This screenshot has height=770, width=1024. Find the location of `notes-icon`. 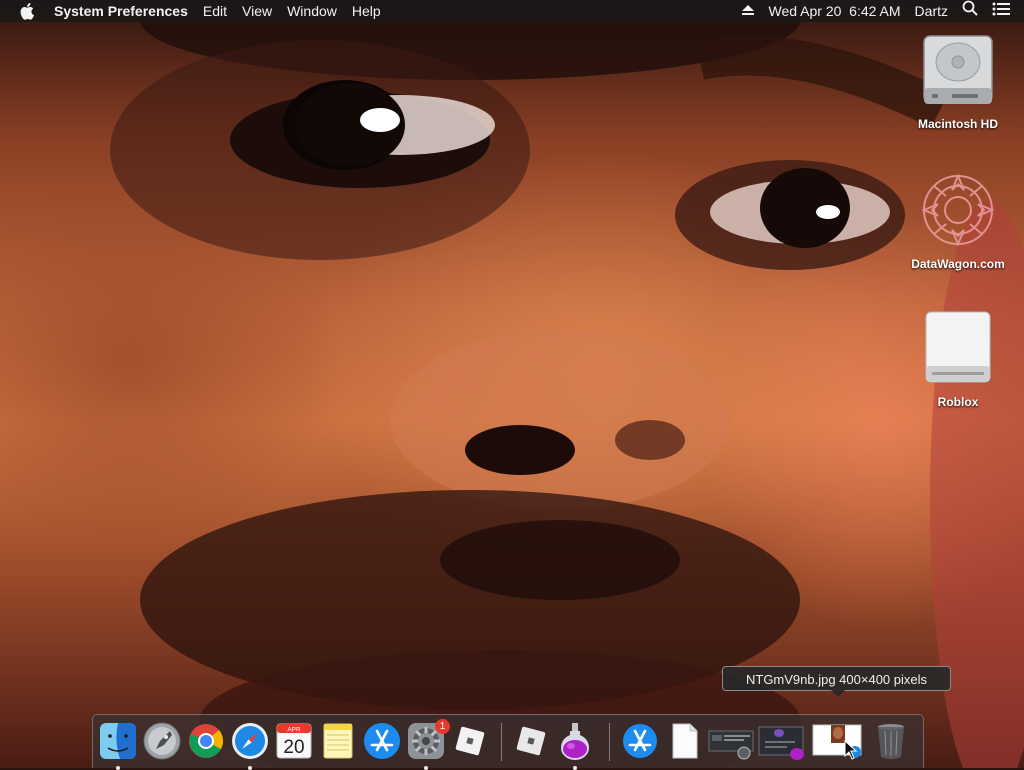

notes-icon is located at coordinates (338, 741).